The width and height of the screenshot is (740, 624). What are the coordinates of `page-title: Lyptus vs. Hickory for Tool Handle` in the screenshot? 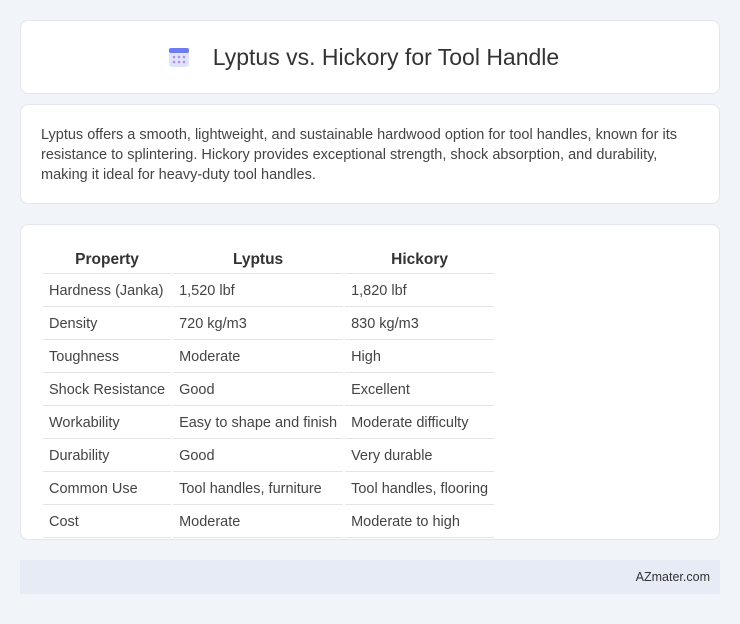 It's located at (386, 56).